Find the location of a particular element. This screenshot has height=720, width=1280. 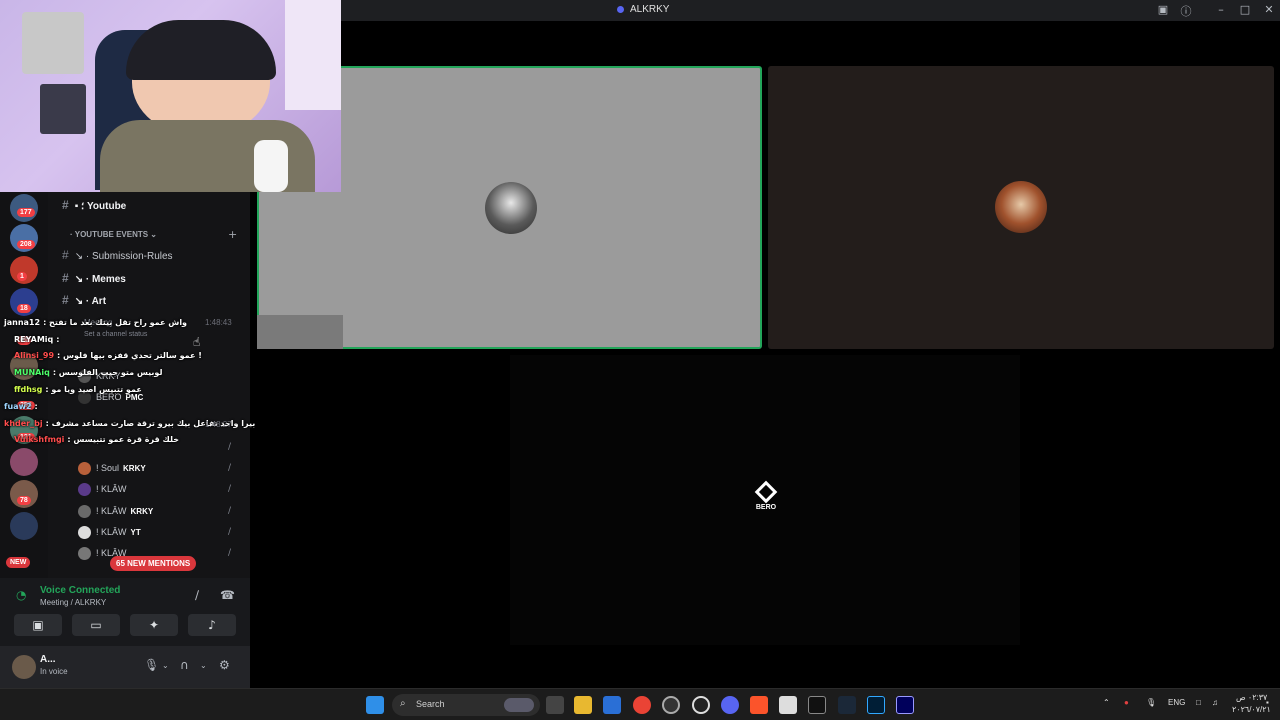

notepad-icon is located at coordinates (788, 705).